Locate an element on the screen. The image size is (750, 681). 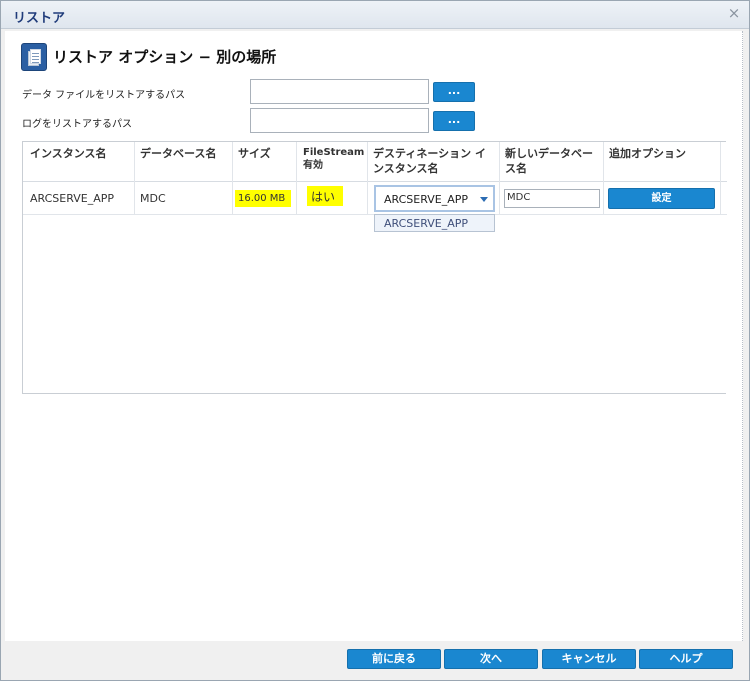
back-button: 前に戻る is located at coordinates (394, 659).